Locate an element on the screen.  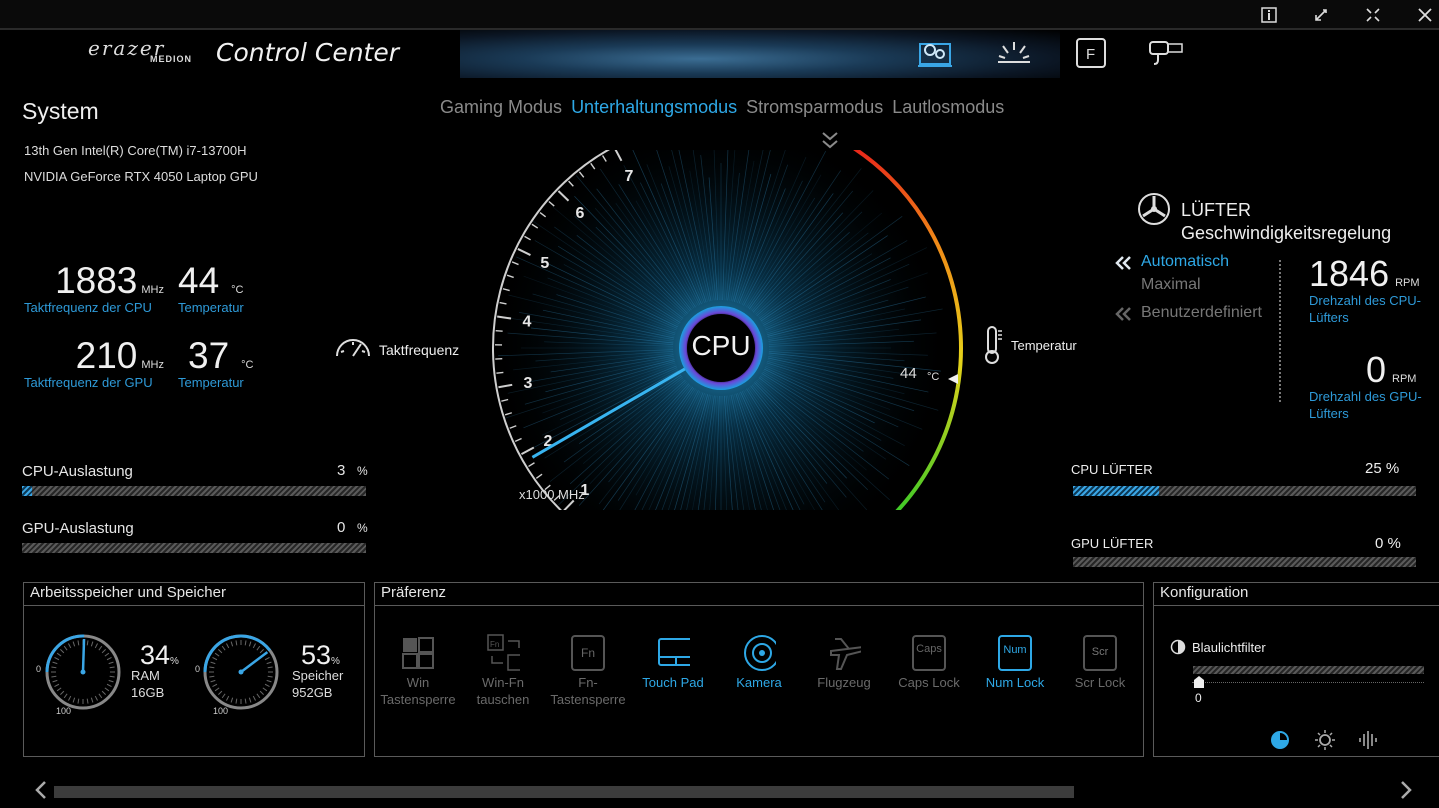
ram-label: RAM is located at coordinates (145, 675).